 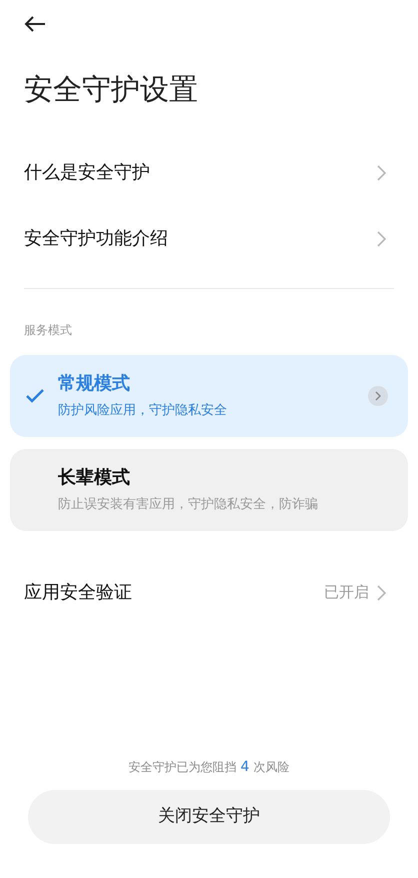 I want to click on menu-item: 安全守护功能介绍, so click(x=209, y=239).